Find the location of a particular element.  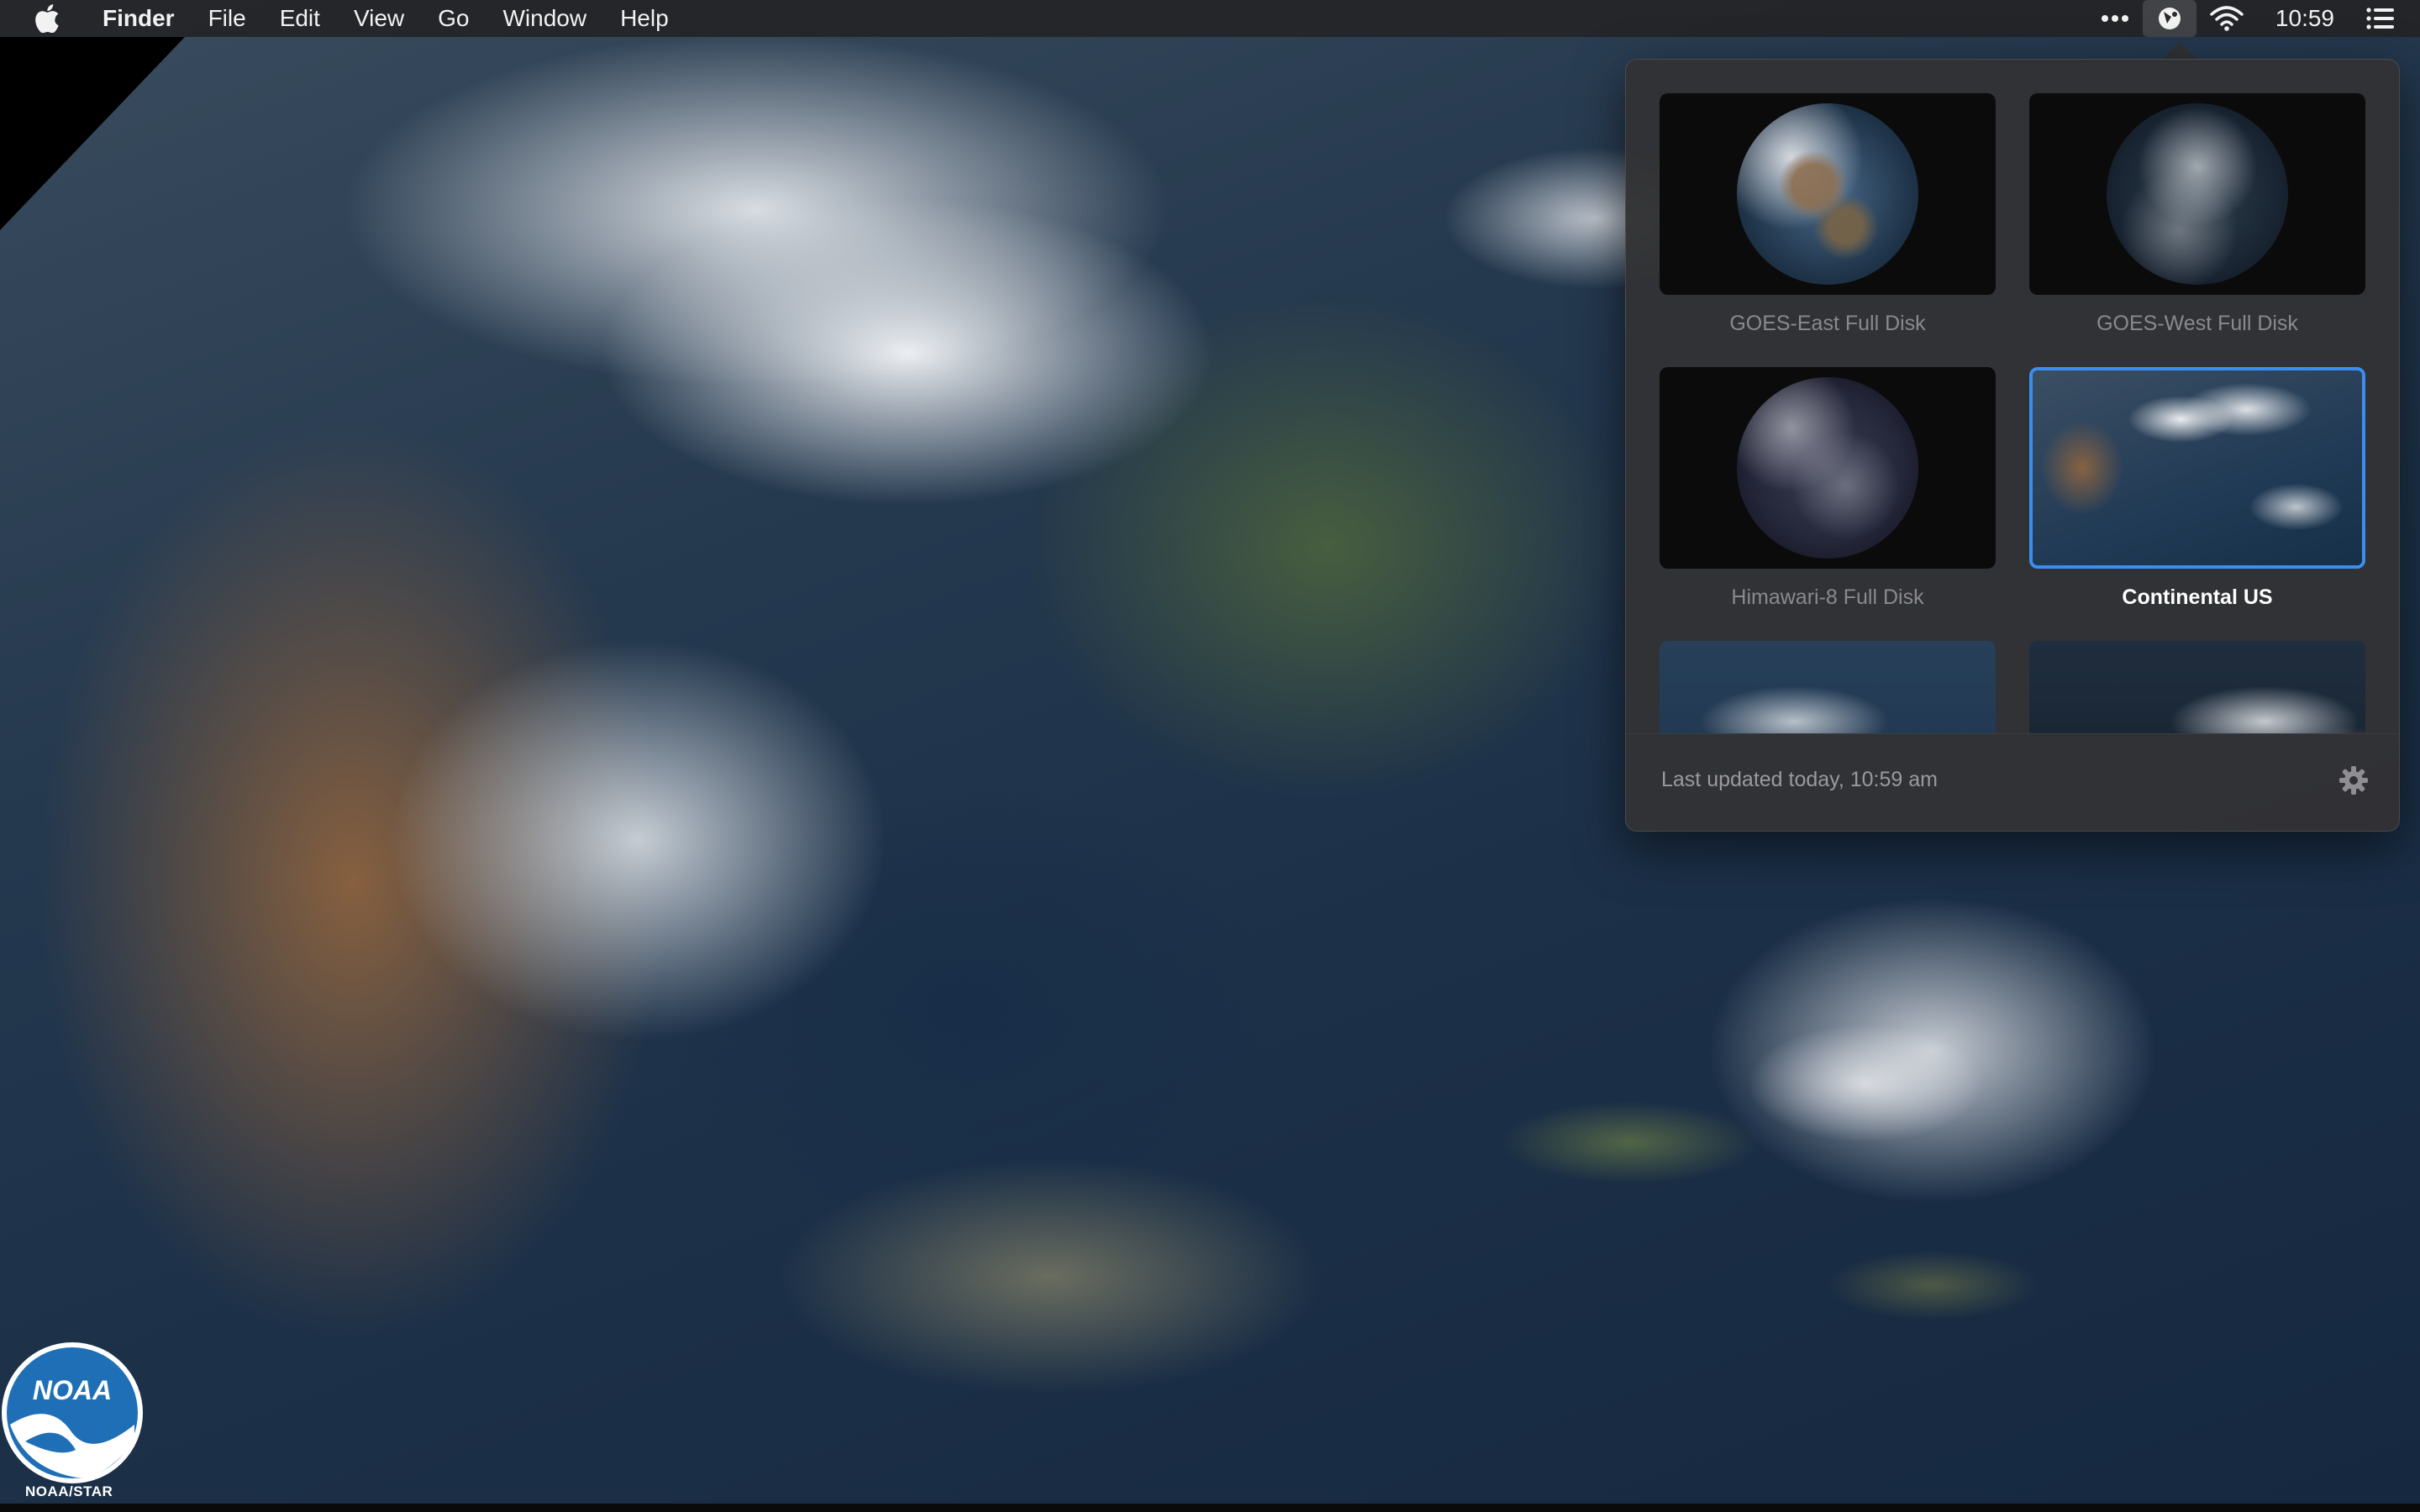

himawari-disk-image is located at coordinates (1827, 468).